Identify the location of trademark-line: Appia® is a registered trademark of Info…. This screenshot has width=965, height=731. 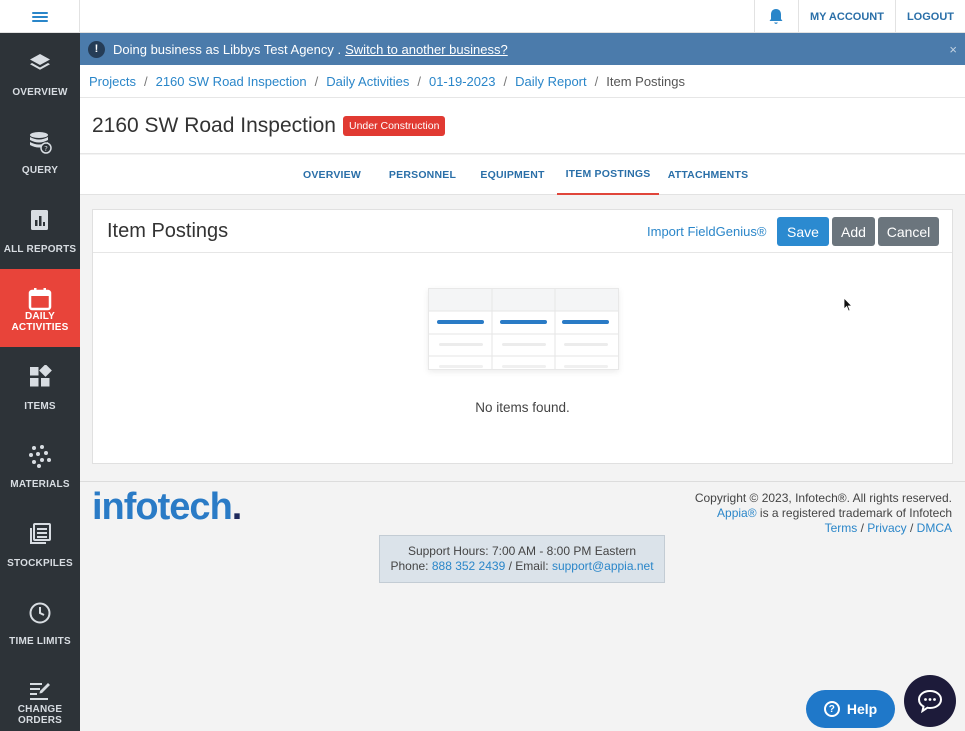
(823, 513).